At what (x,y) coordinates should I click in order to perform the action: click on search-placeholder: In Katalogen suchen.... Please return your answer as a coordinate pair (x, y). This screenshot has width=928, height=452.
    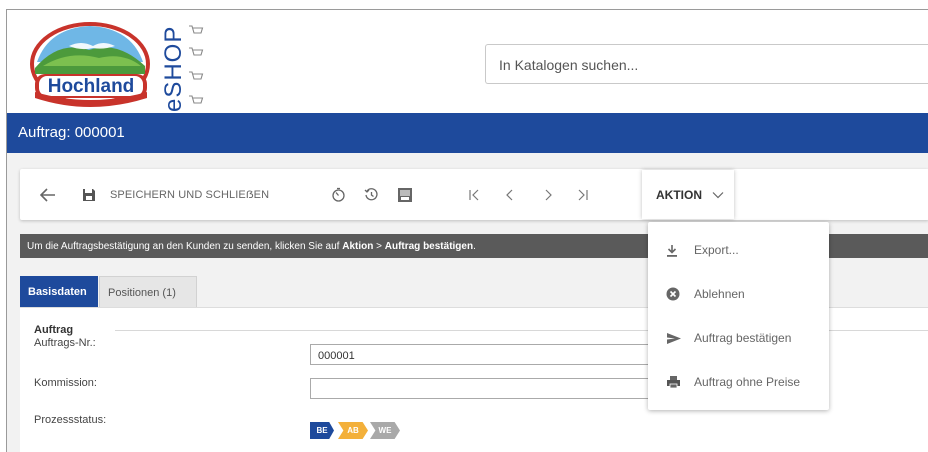
    Looking at the image, I should click on (569, 65).